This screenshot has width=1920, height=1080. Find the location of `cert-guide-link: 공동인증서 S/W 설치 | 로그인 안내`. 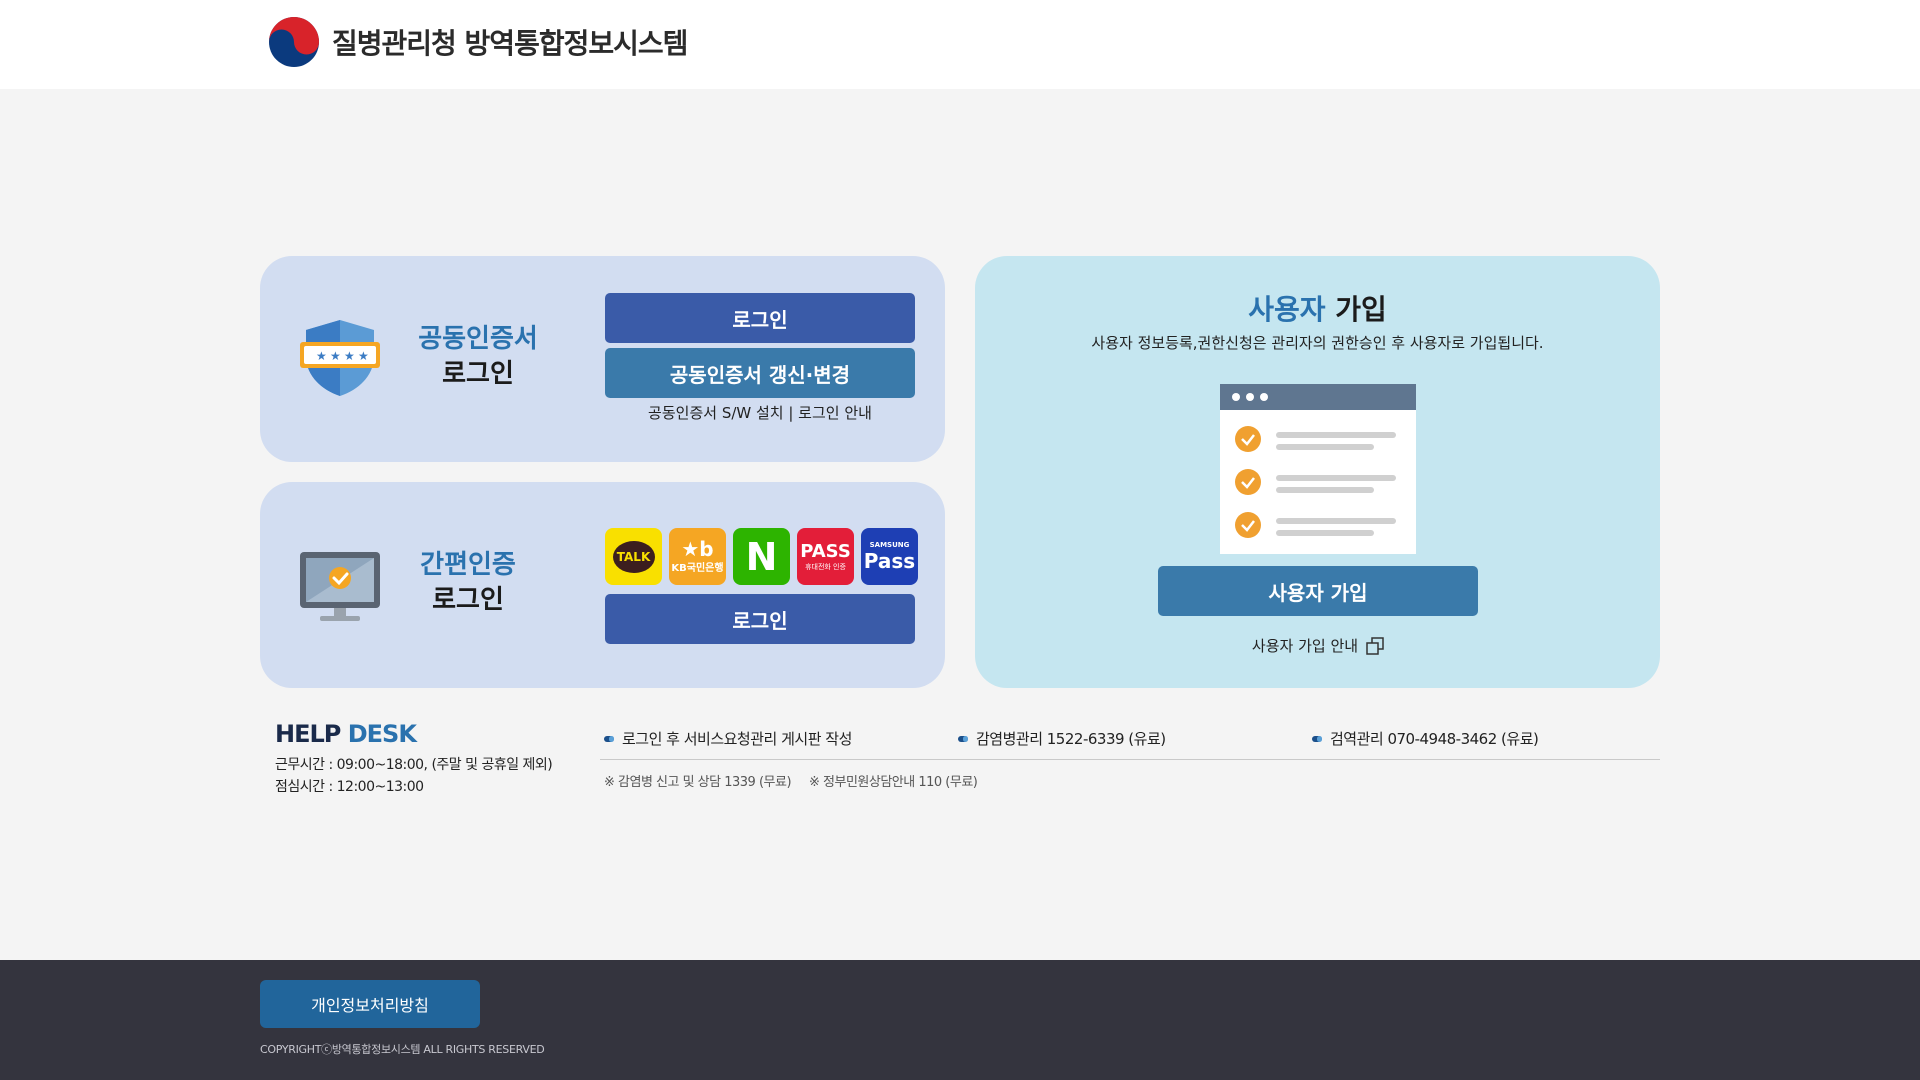

cert-guide-link: 공동인증서 S/W 설치 | 로그인 안내 is located at coordinates (760, 412).